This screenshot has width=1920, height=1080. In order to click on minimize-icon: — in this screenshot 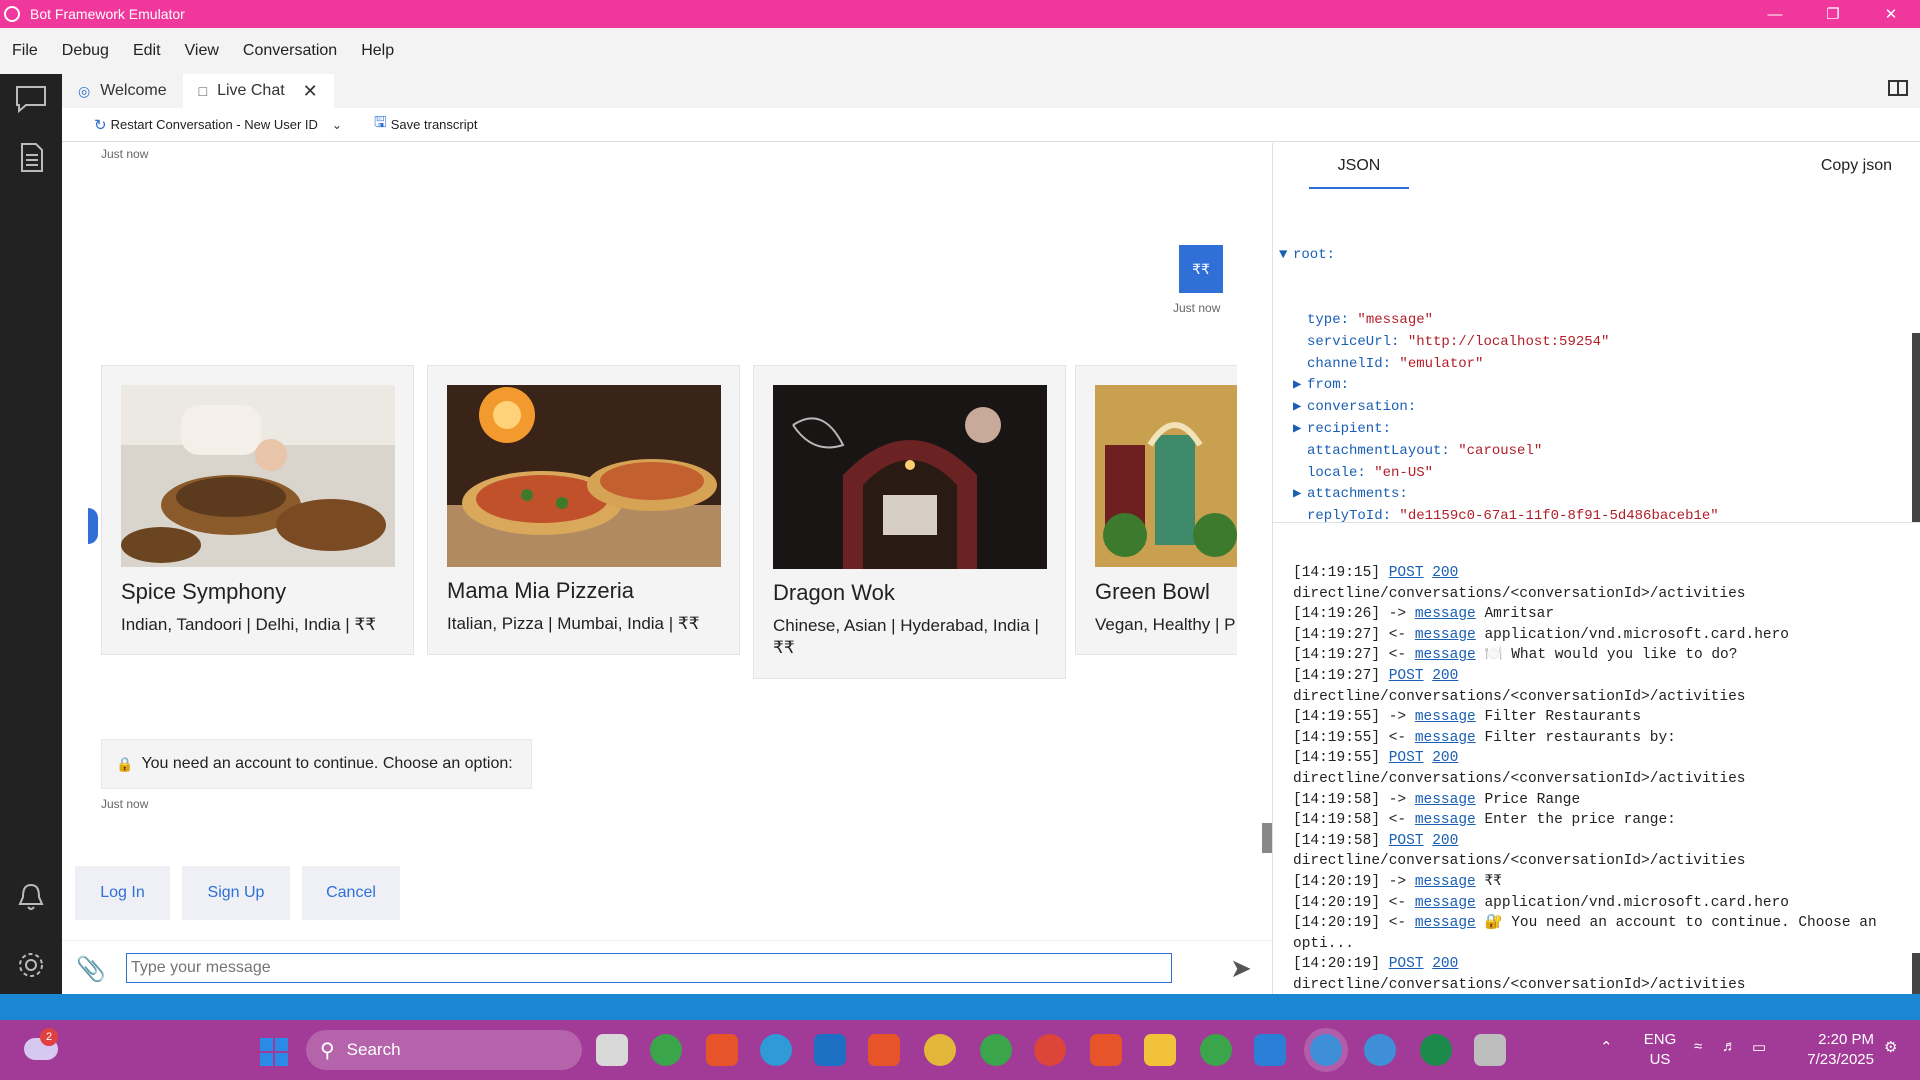, I will do `click(1775, 14)`.